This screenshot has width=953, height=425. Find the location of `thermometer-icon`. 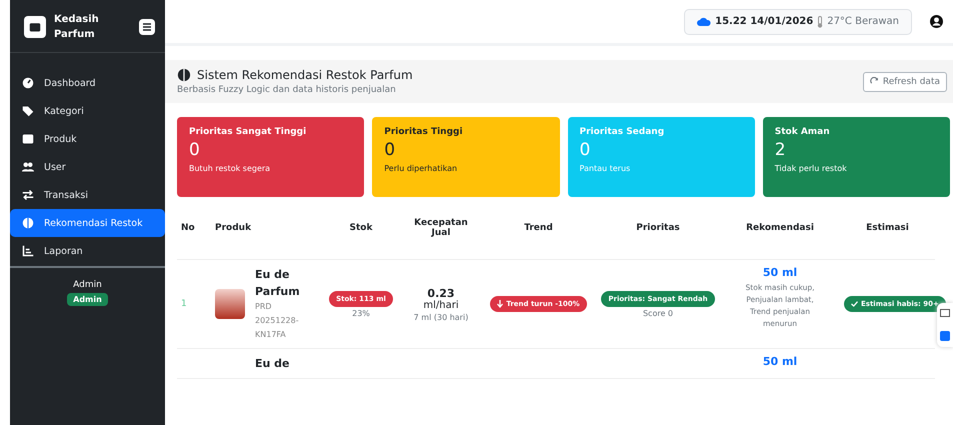

thermometer-icon is located at coordinates (820, 22).